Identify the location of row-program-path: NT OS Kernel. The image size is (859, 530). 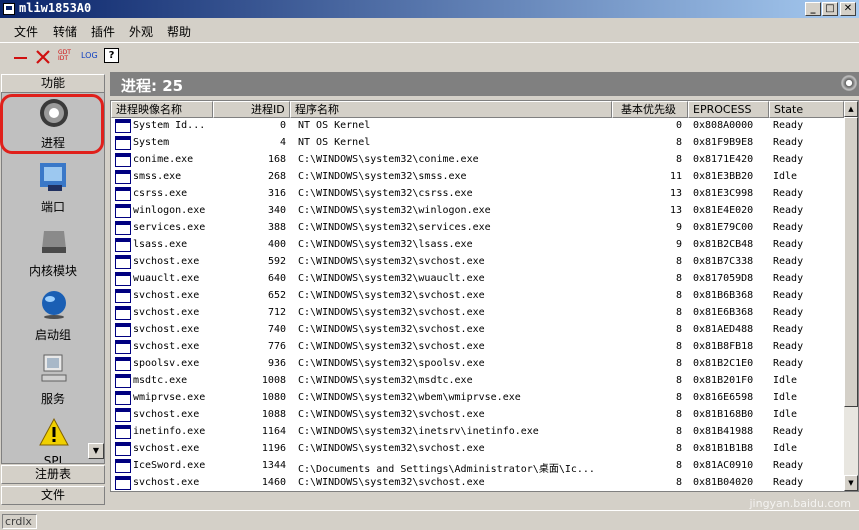
(334, 142).